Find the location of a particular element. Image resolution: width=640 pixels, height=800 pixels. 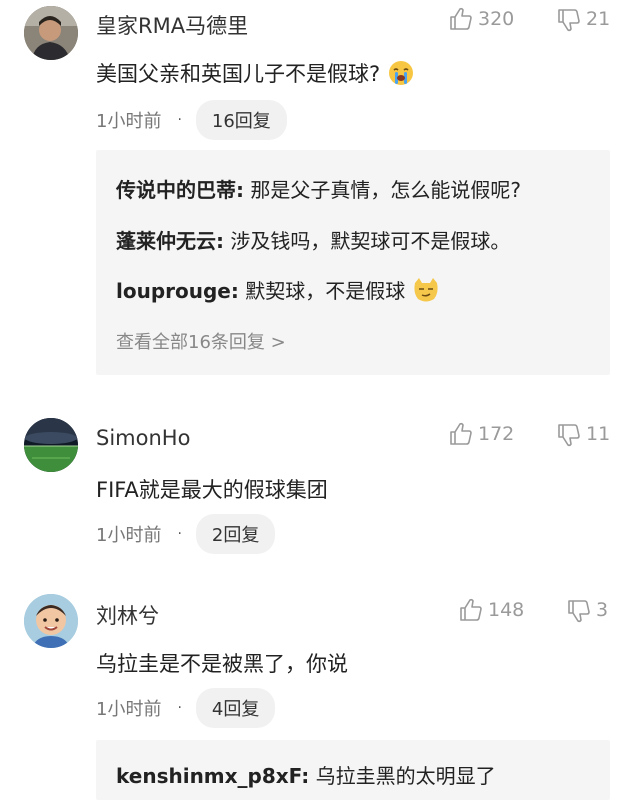

reply-author: louprouge: is located at coordinates (177, 291).